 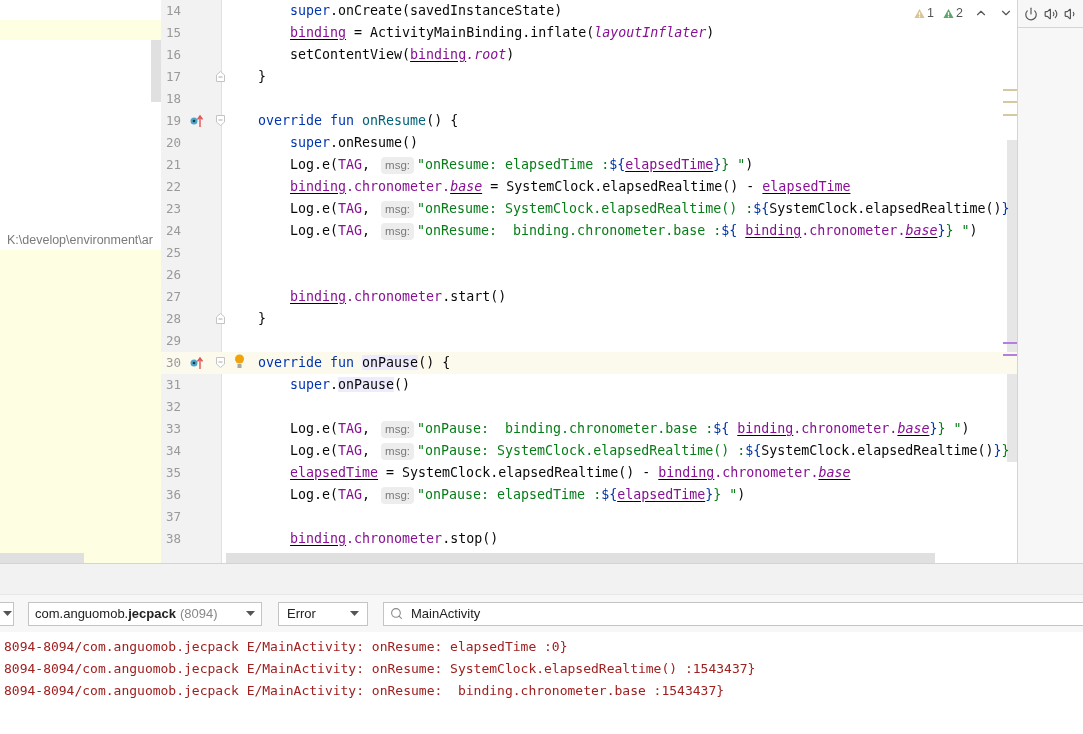 I want to click on search-icon, so click(x=396, y=613).